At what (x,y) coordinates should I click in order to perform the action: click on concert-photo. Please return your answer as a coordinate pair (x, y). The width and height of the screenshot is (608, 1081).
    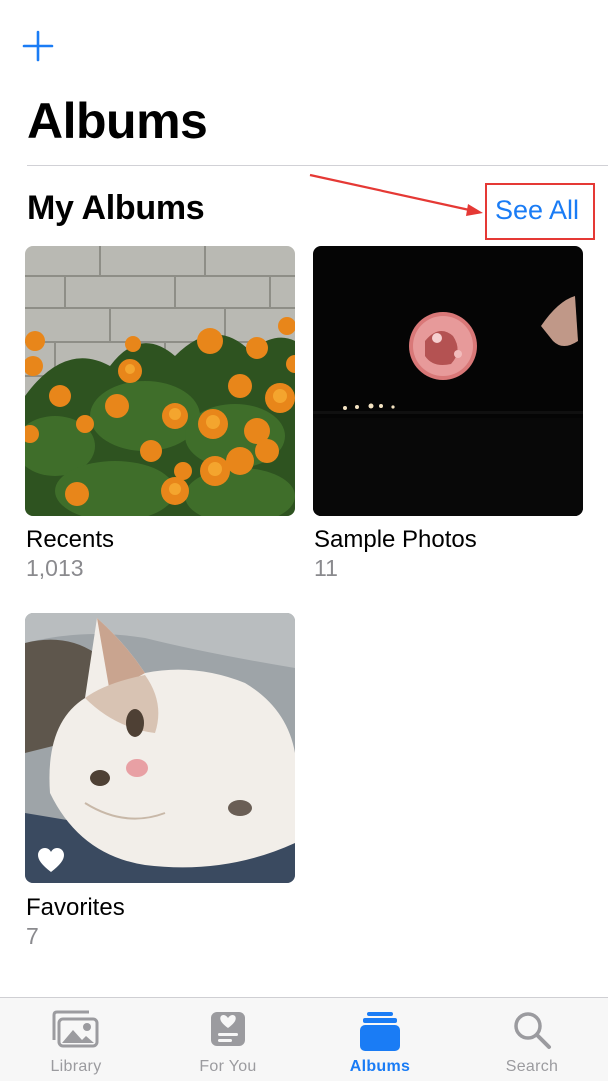
    Looking at the image, I should click on (448, 381).